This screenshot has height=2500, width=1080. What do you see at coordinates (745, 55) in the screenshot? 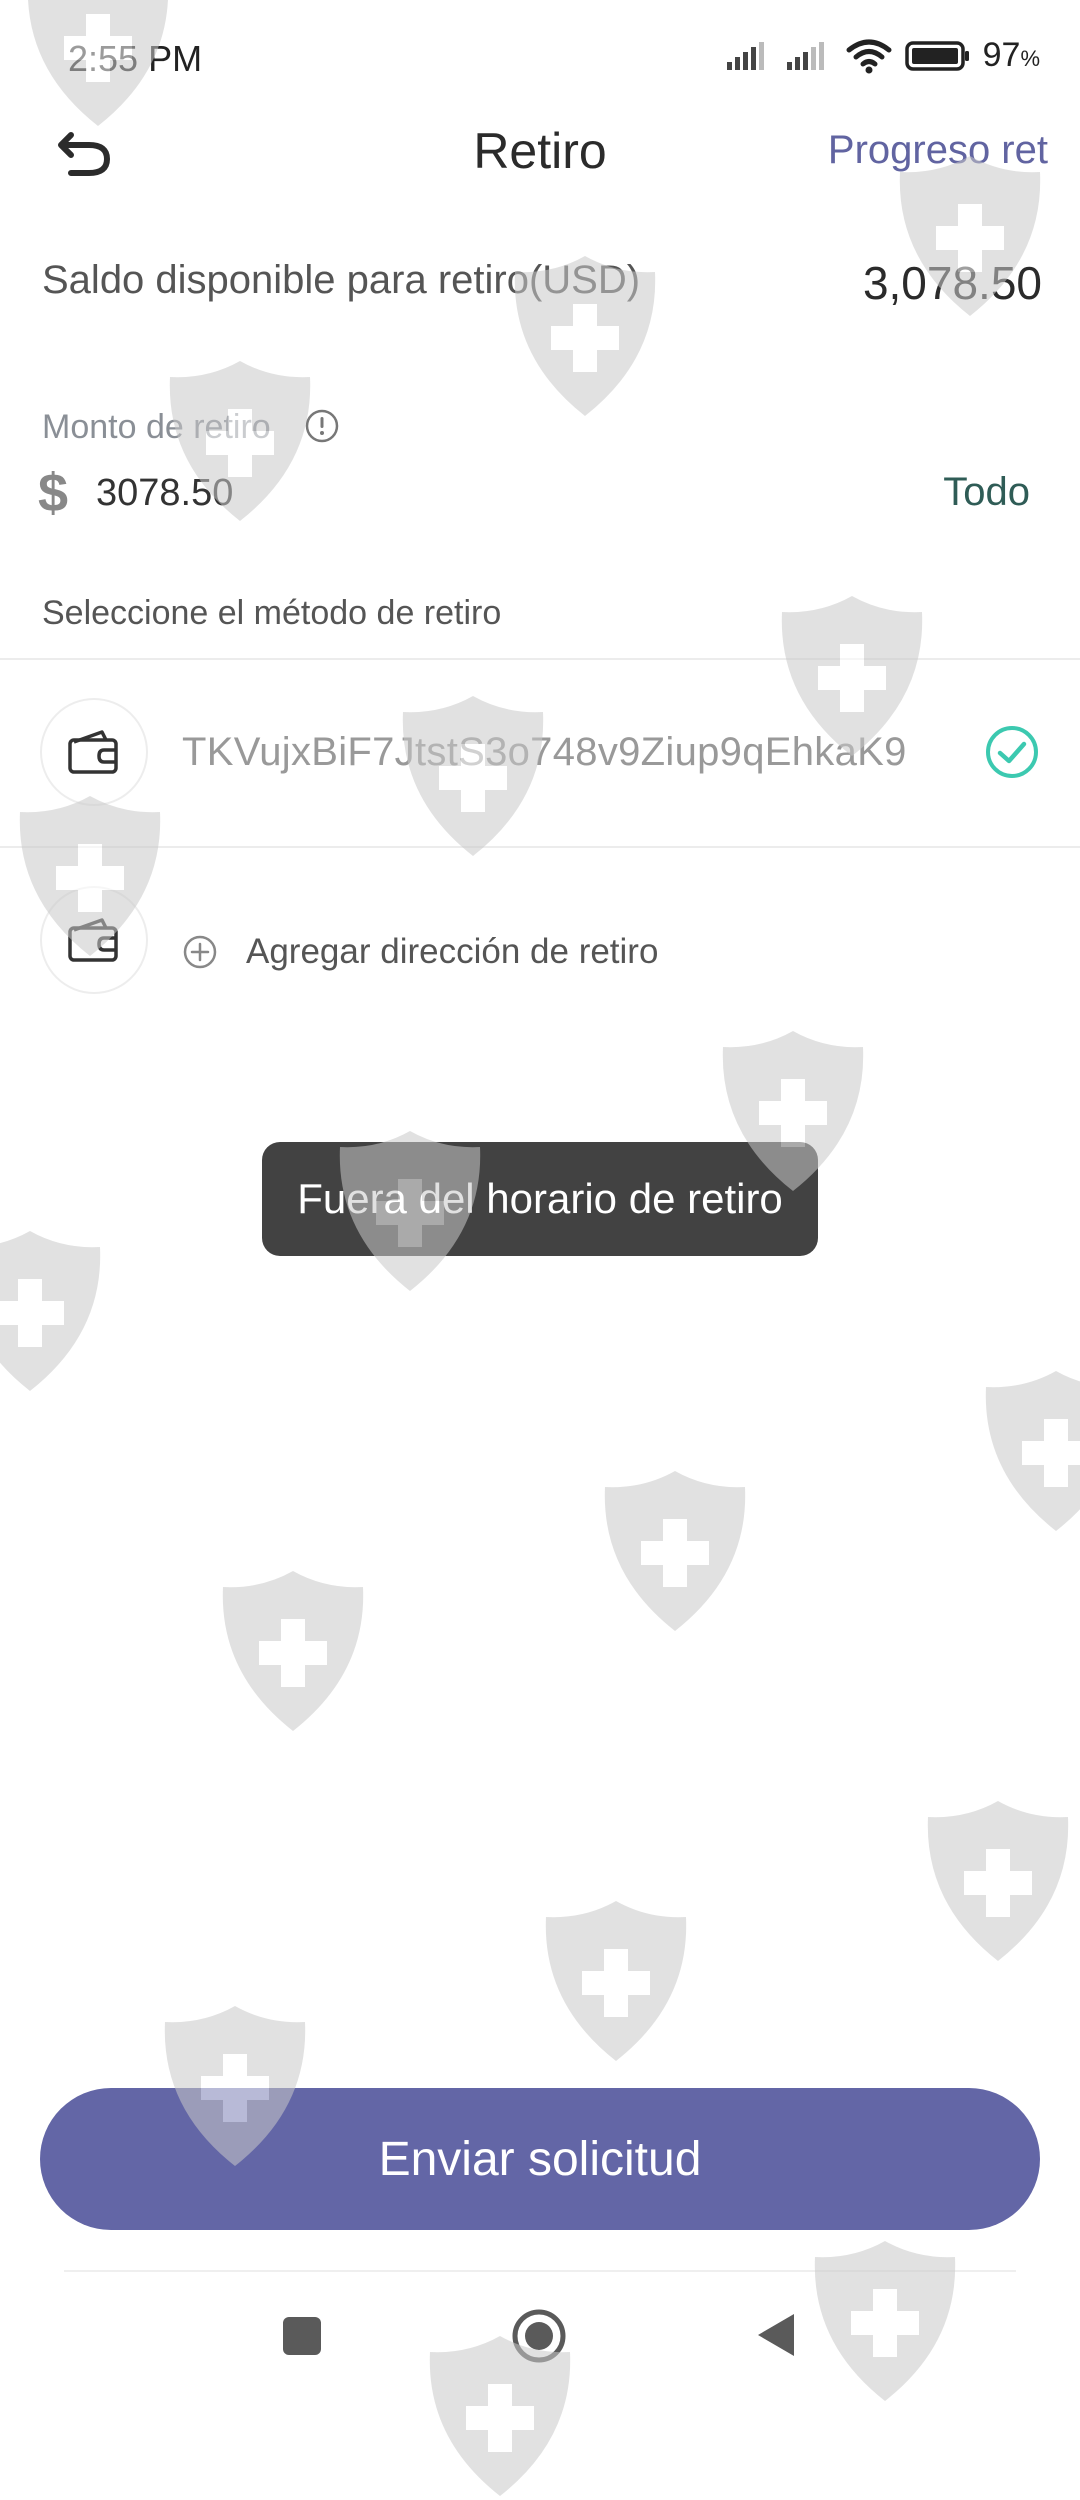
I see `signal-icon` at bounding box center [745, 55].